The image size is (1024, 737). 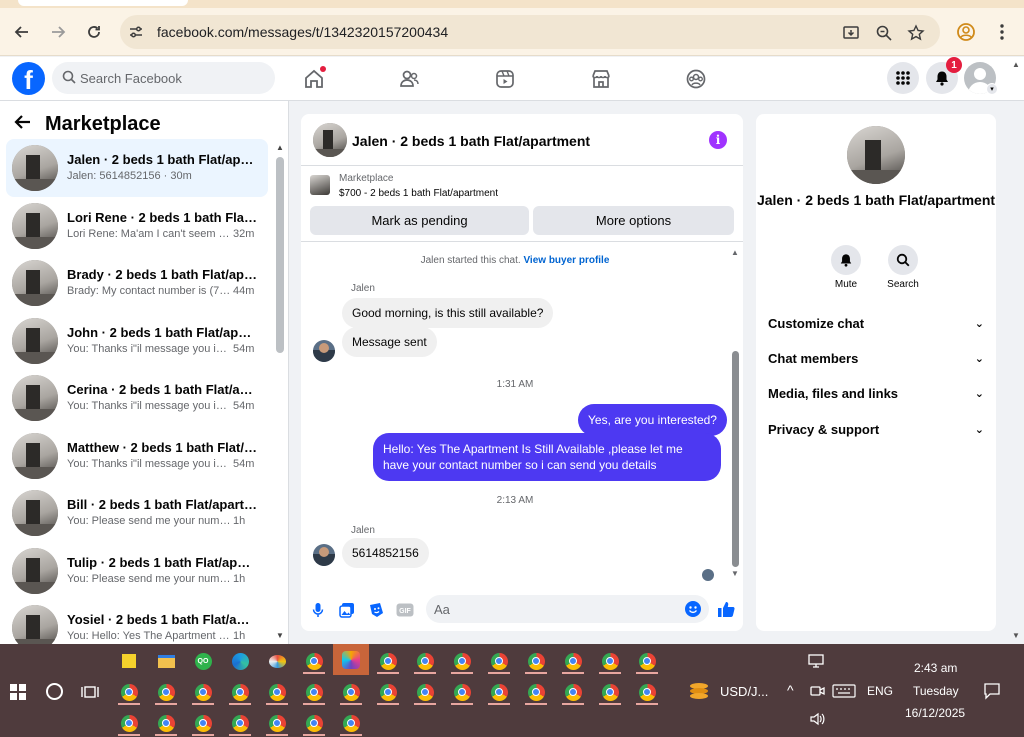 What do you see at coordinates (876, 155) in the screenshot?
I see `profile-avatar` at bounding box center [876, 155].